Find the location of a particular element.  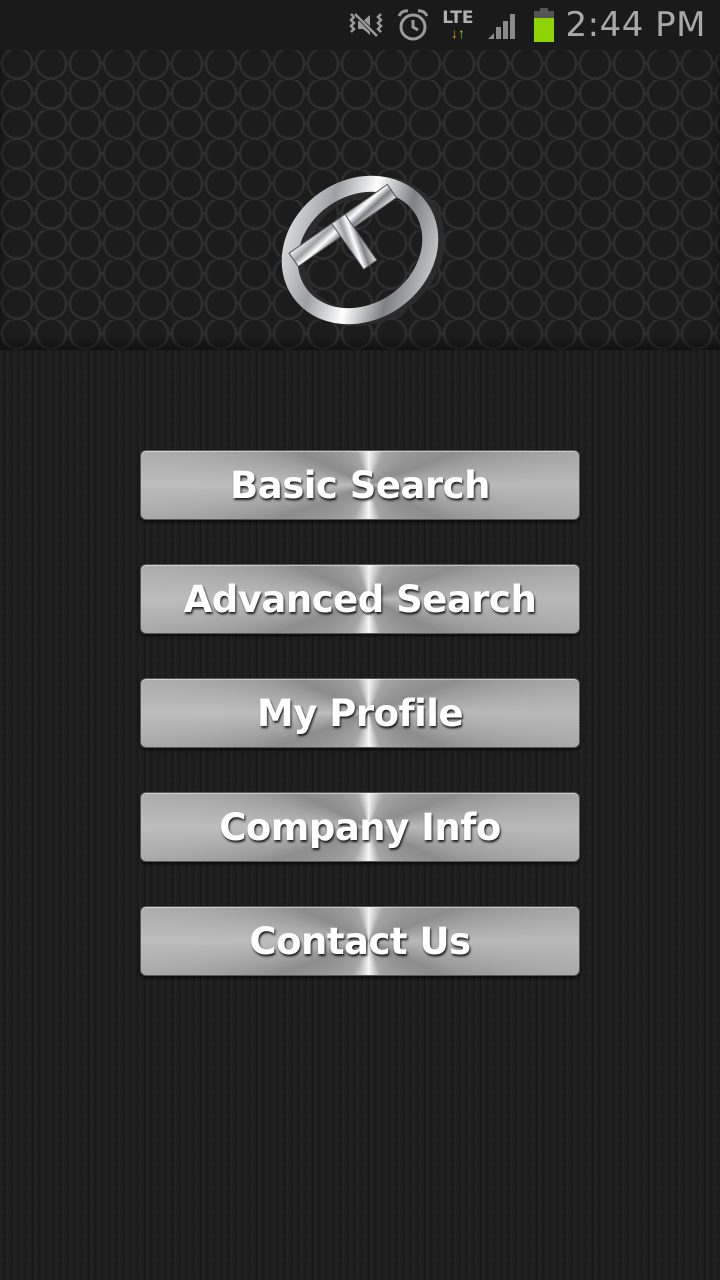

button-label: Company Info is located at coordinates (360, 827).